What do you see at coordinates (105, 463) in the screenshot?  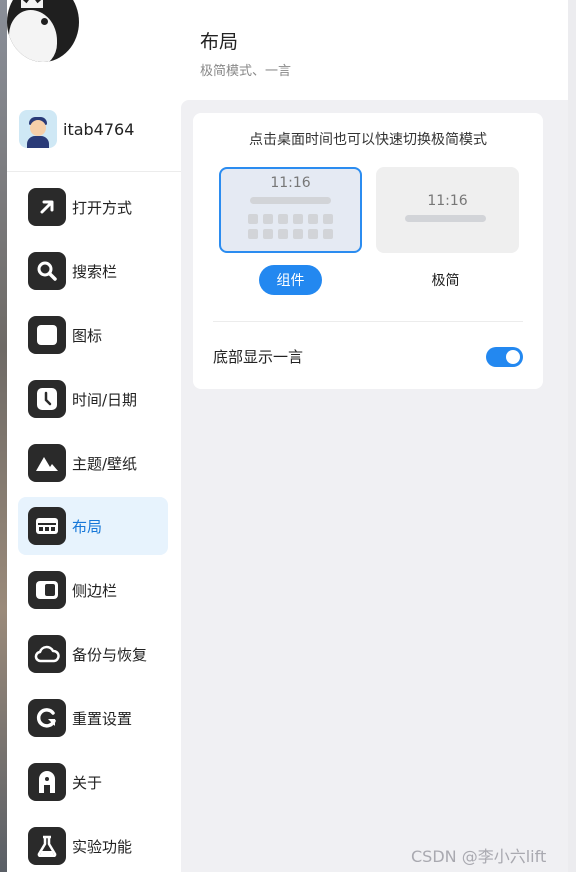 I see `sidebar-item-label: 主题/壁纸` at bounding box center [105, 463].